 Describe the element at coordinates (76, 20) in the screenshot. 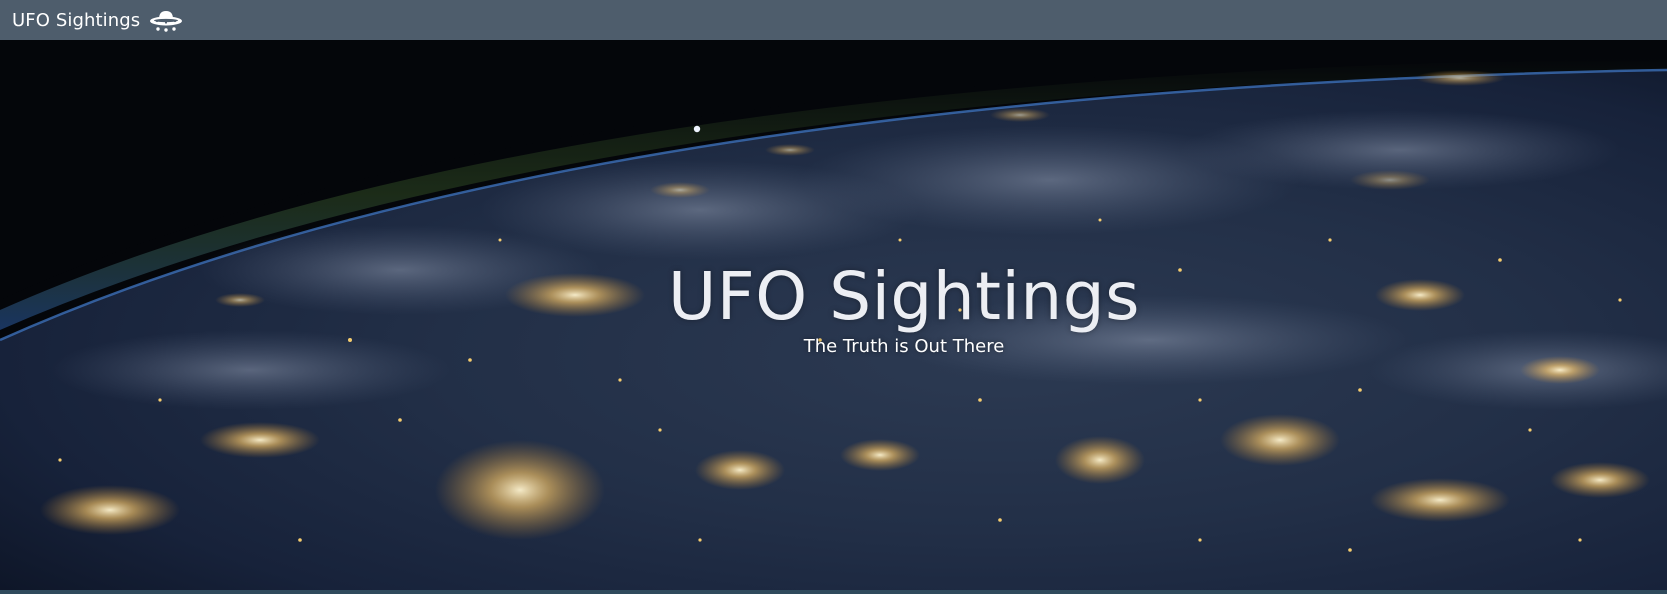

I see `navbar-brand-text: UFO Sightings` at that location.